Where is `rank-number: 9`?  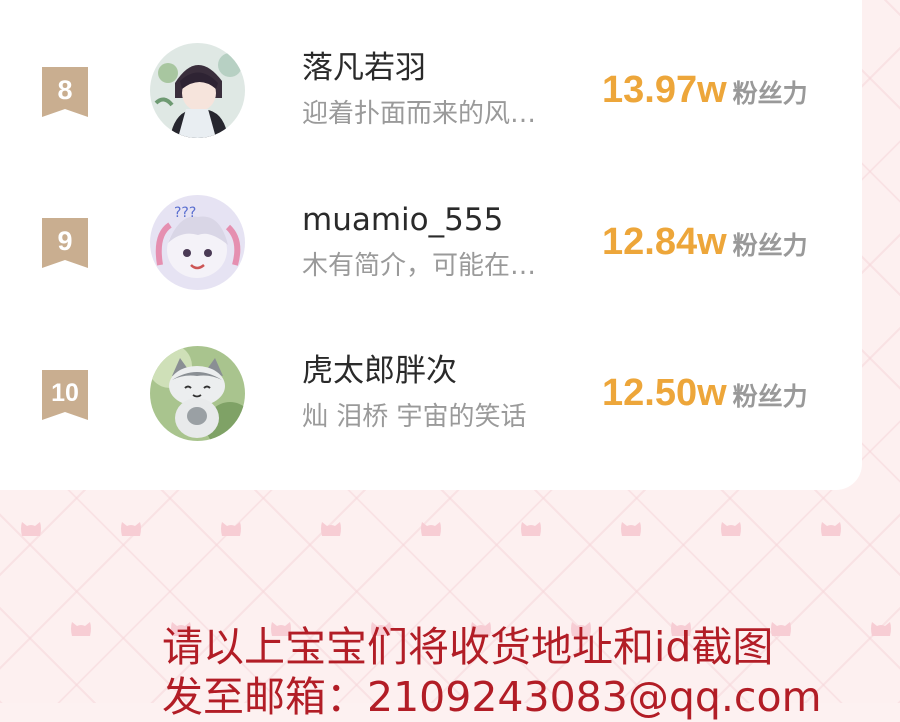 rank-number: 9 is located at coordinates (65, 241).